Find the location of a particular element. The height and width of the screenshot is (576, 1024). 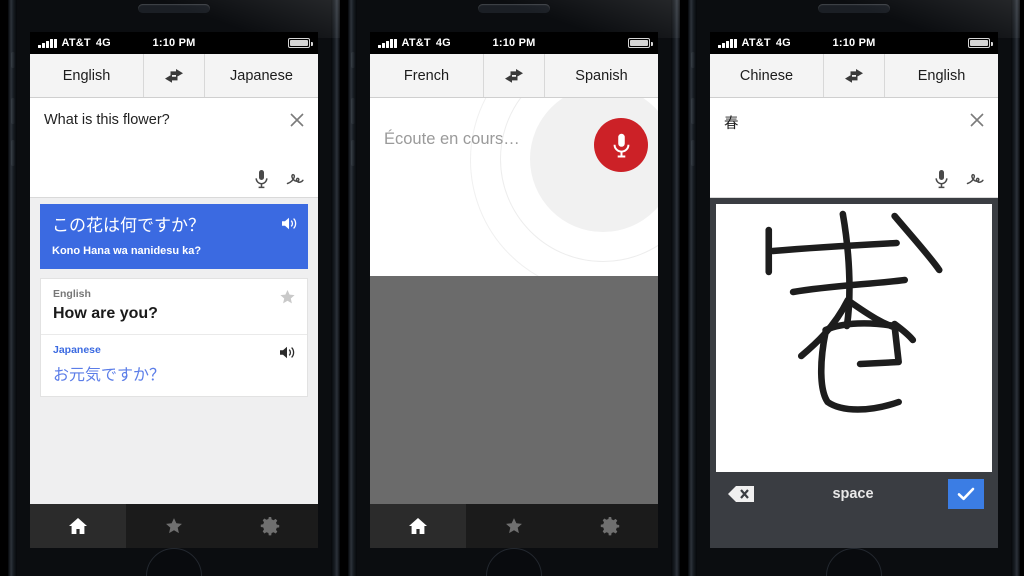

source-language-label: French is located at coordinates (426, 75).